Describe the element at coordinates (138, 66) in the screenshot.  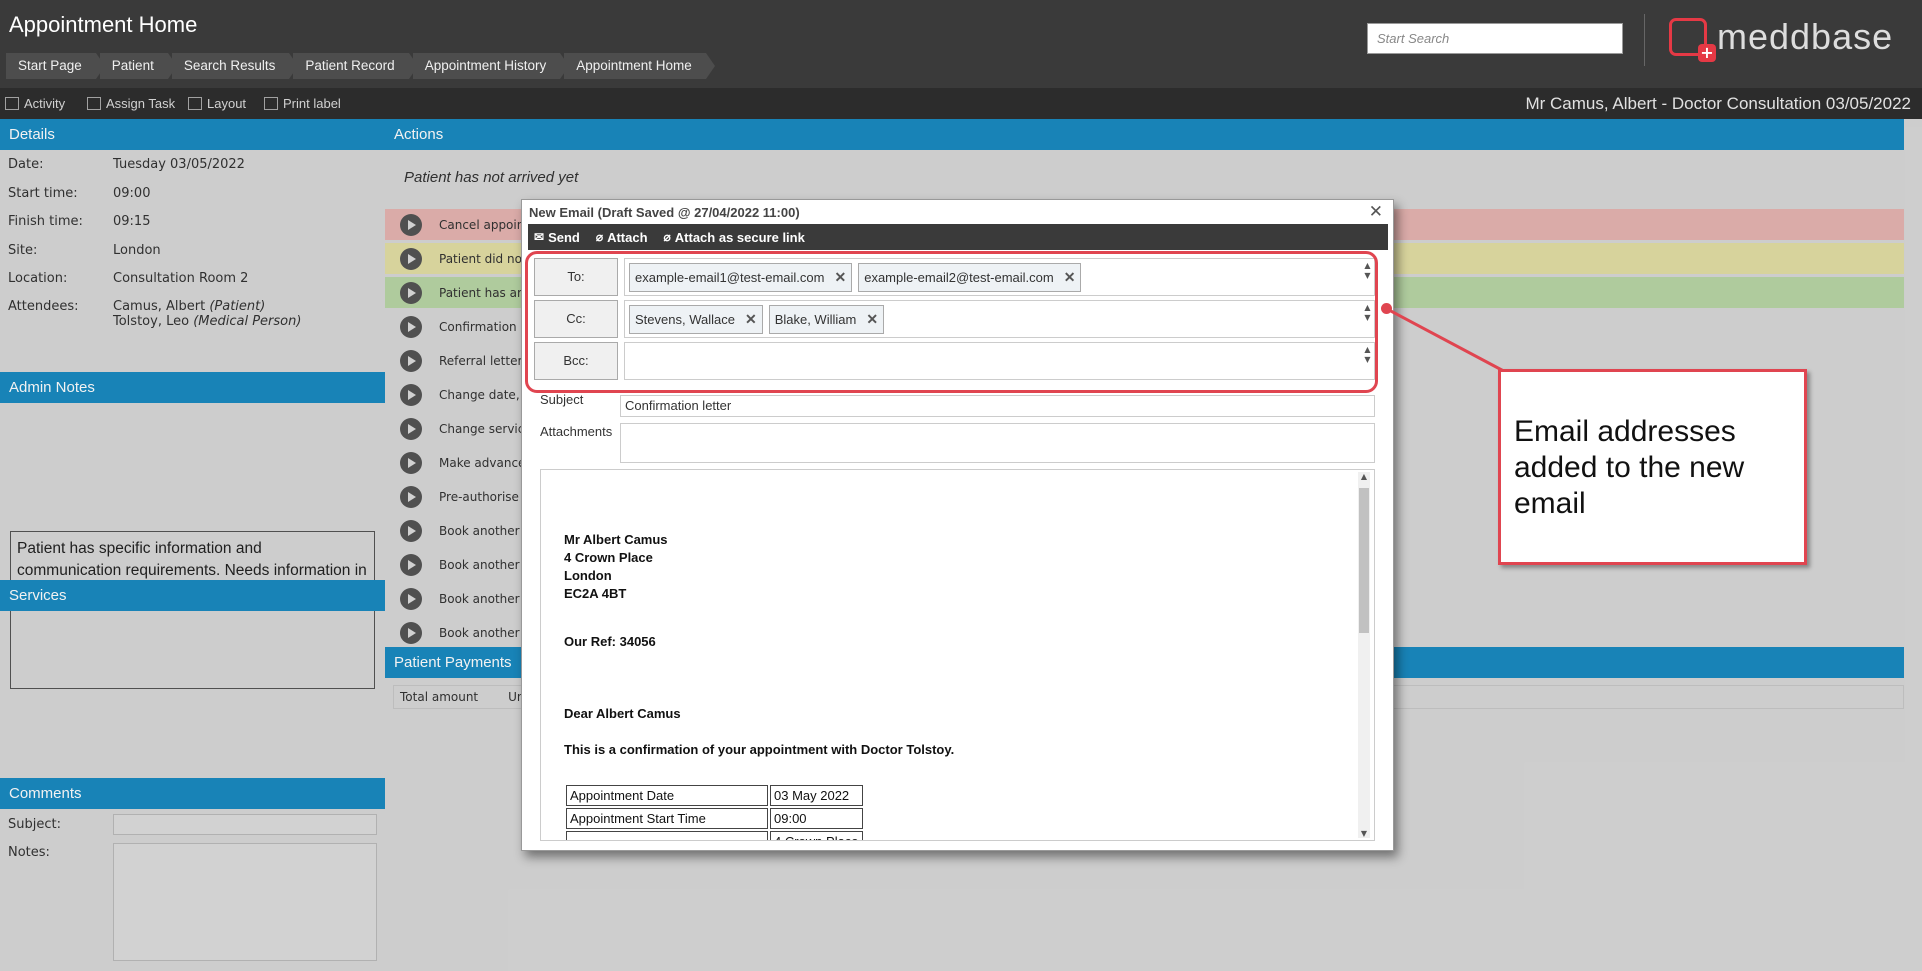
I see `breadcrumb-patient: Patient` at that location.